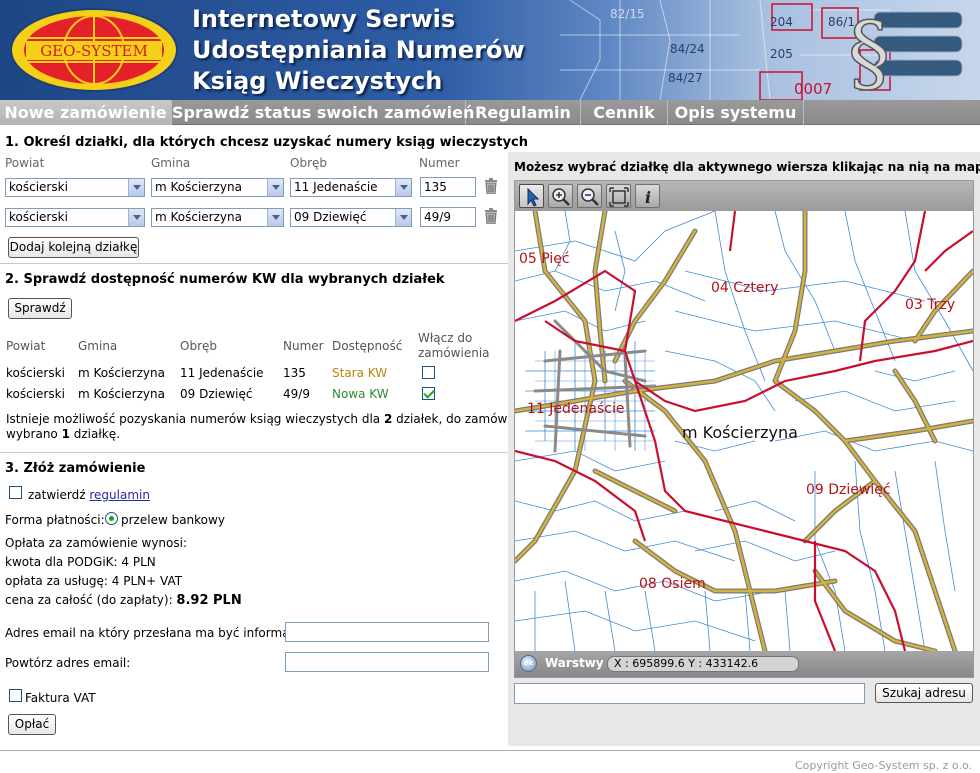 The width and height of the screenshot is (980, 773). What do you see at coordinates (68, 663) in the screenshot?
I see `email-repeat-label: Powtórz adres email:` at bounding box center [68, 663].